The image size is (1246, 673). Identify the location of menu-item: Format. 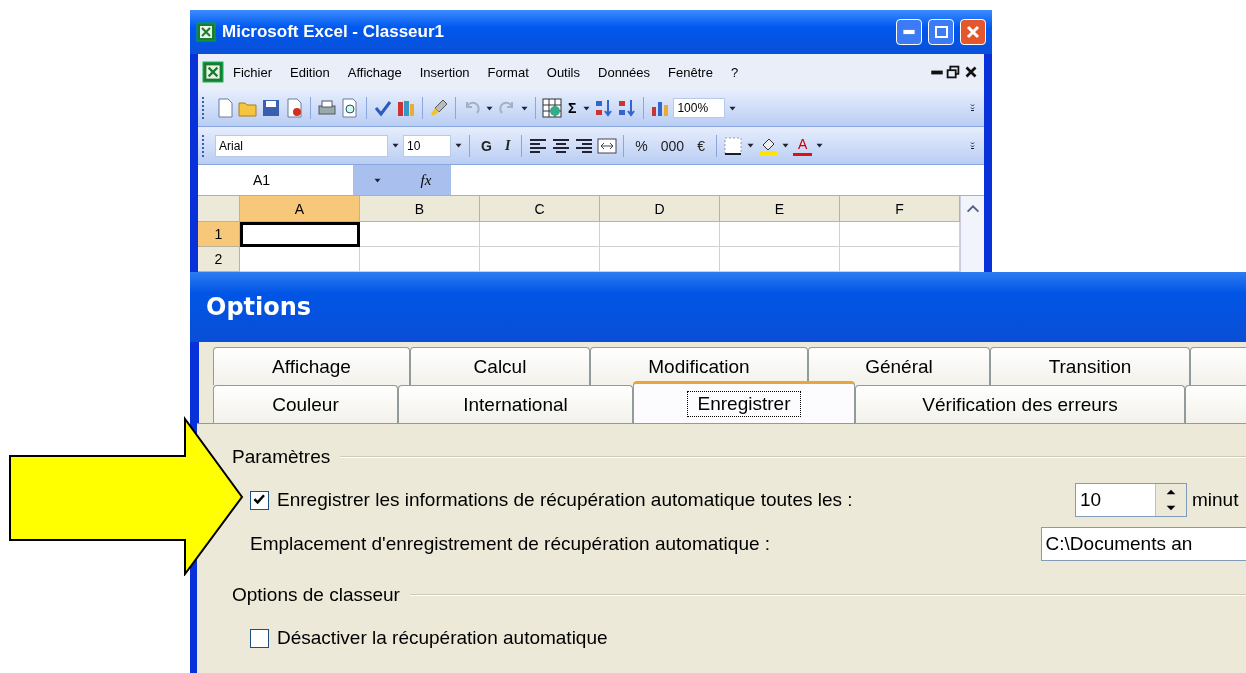
(508, 72).